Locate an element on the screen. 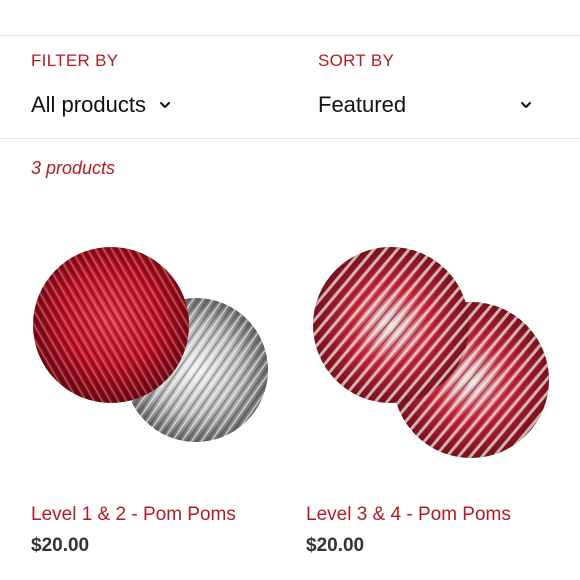 Image resolution: width=580 pixels, height=580 pixels. filter-by-value: All products is located at coordinates (88, 104).